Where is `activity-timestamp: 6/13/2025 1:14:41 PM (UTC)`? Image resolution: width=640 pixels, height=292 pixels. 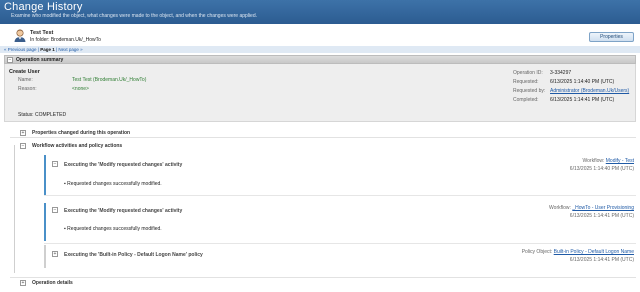
activity-timestamp: 6/13/2025 1:14:41 PM (UTC) is located at coordinates (601, 216).